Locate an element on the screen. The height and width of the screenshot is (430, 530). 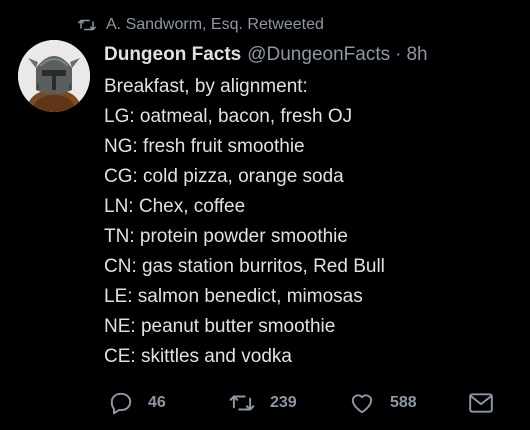
reply-icon is located at coordinates (121, 403).